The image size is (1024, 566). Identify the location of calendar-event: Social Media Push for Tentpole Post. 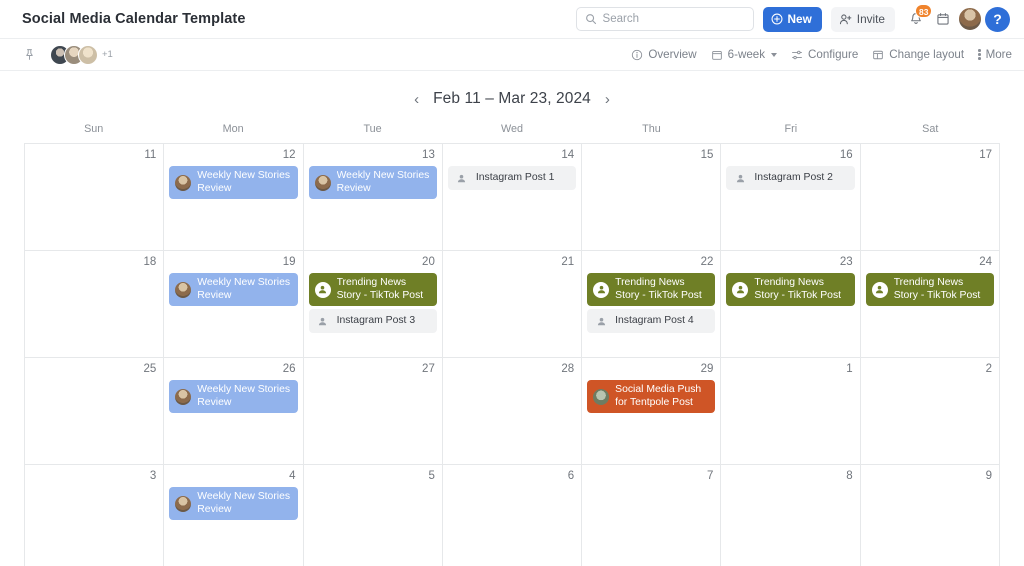
(651, 396).